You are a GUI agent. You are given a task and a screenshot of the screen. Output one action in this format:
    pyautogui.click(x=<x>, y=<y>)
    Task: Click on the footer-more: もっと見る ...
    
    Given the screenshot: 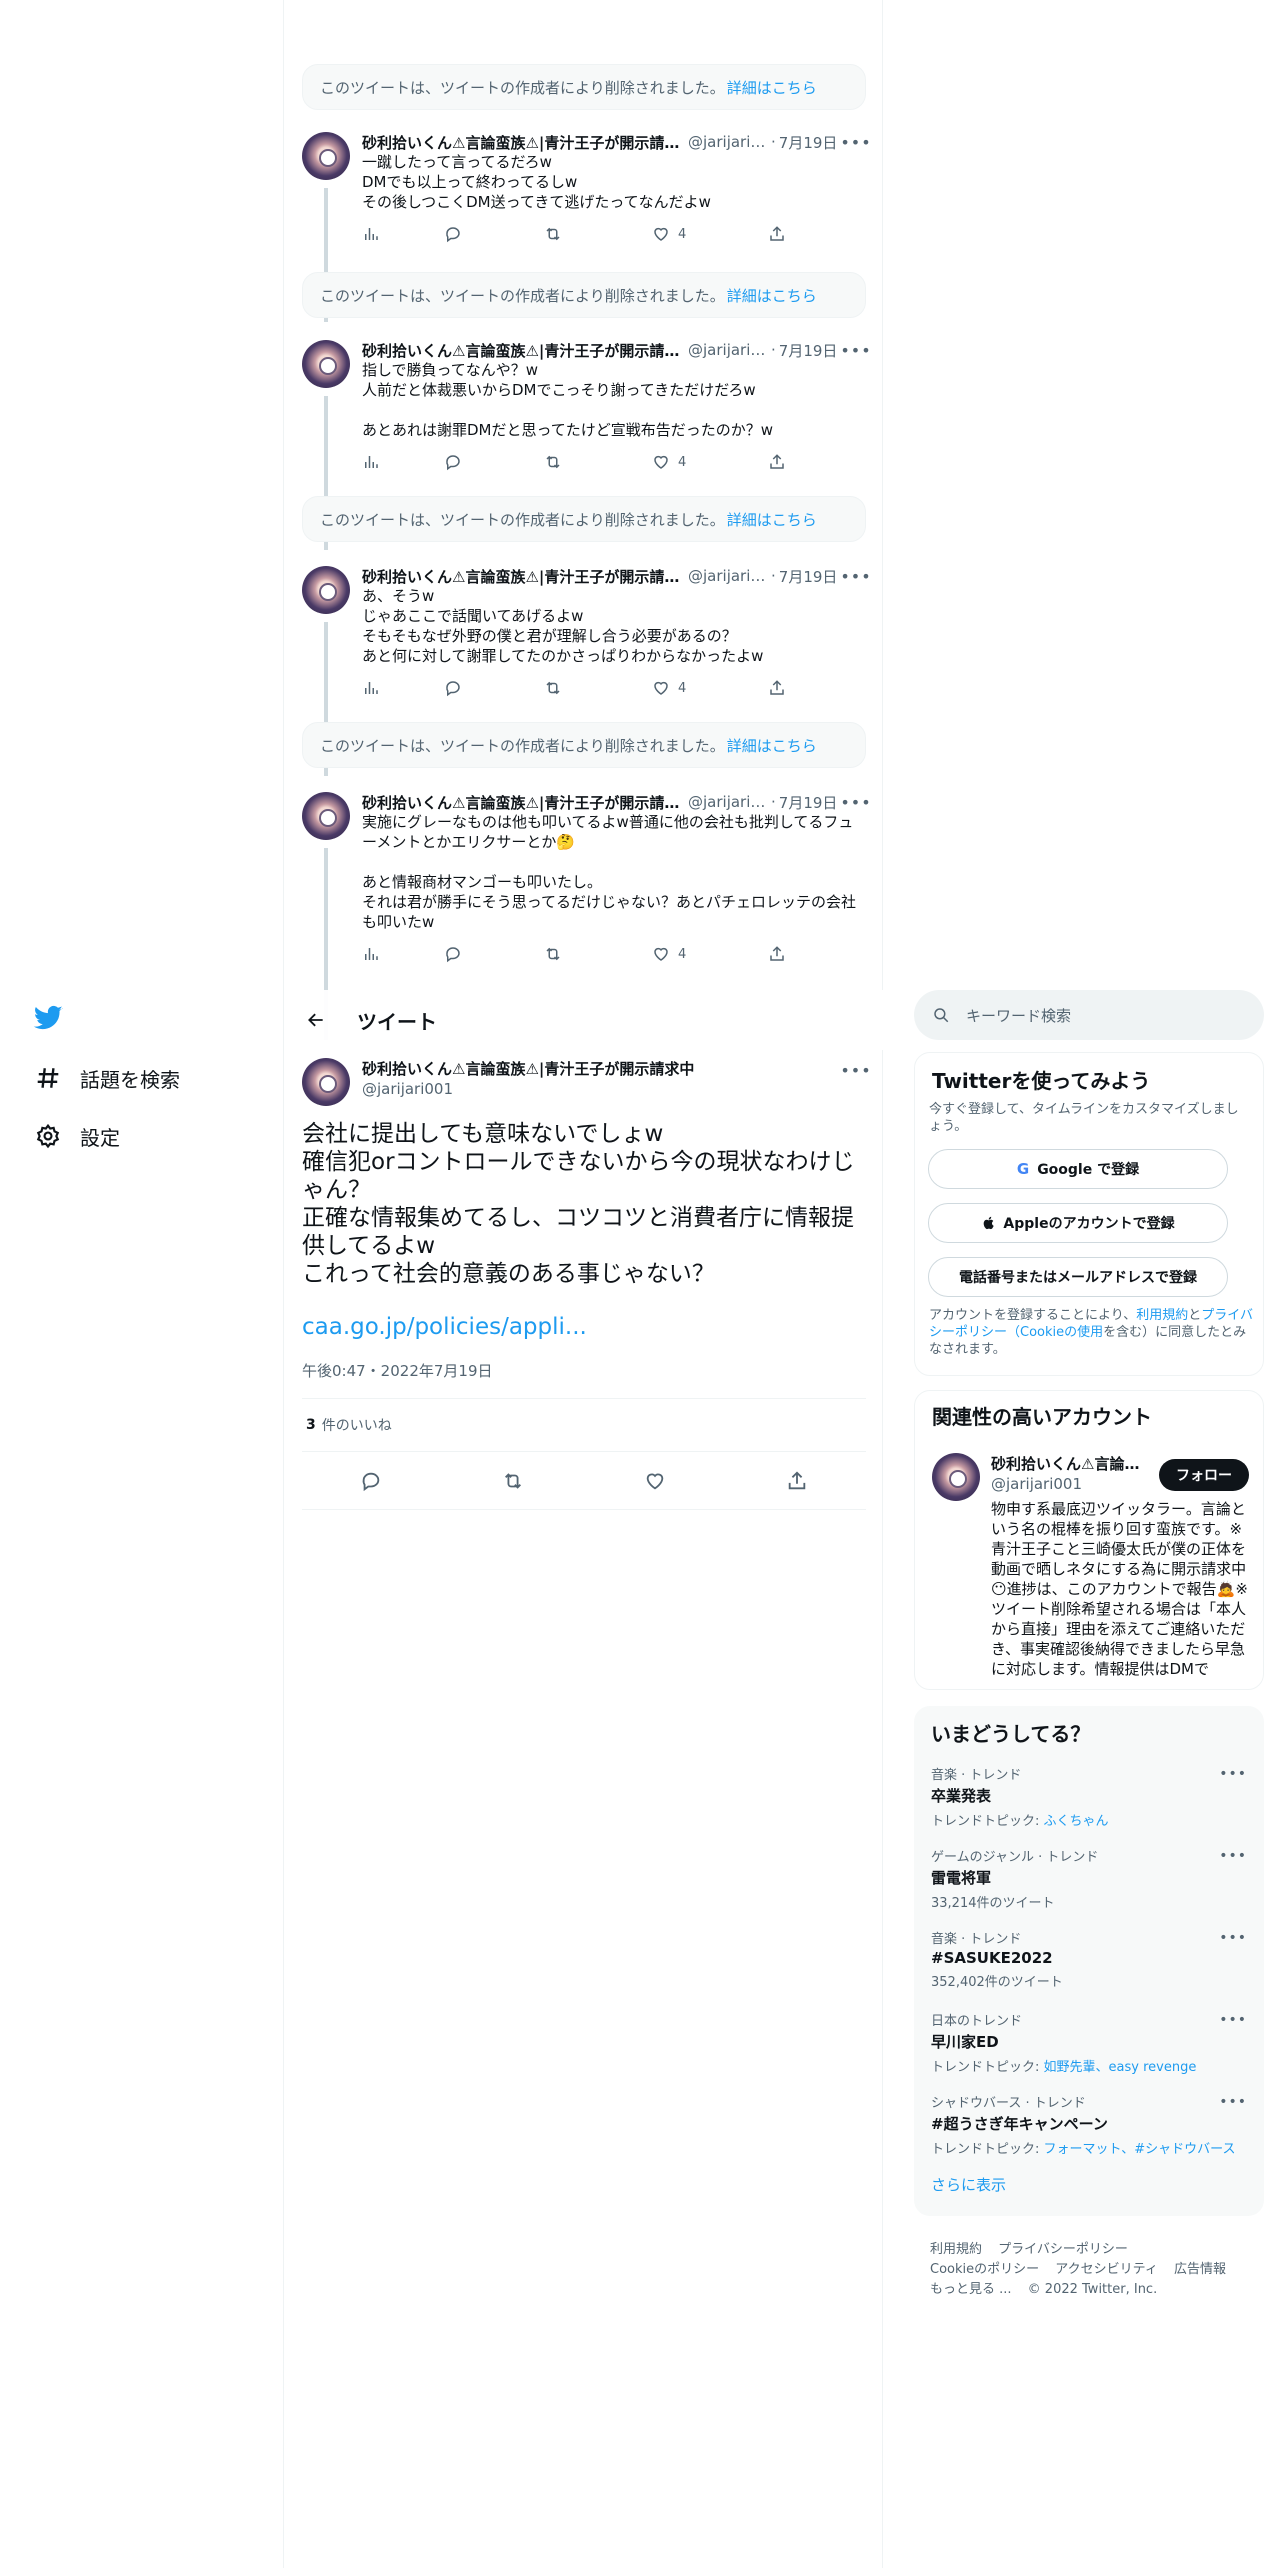 What is the action you would take?
    pyautogui.click(x=971, y=2289)
    